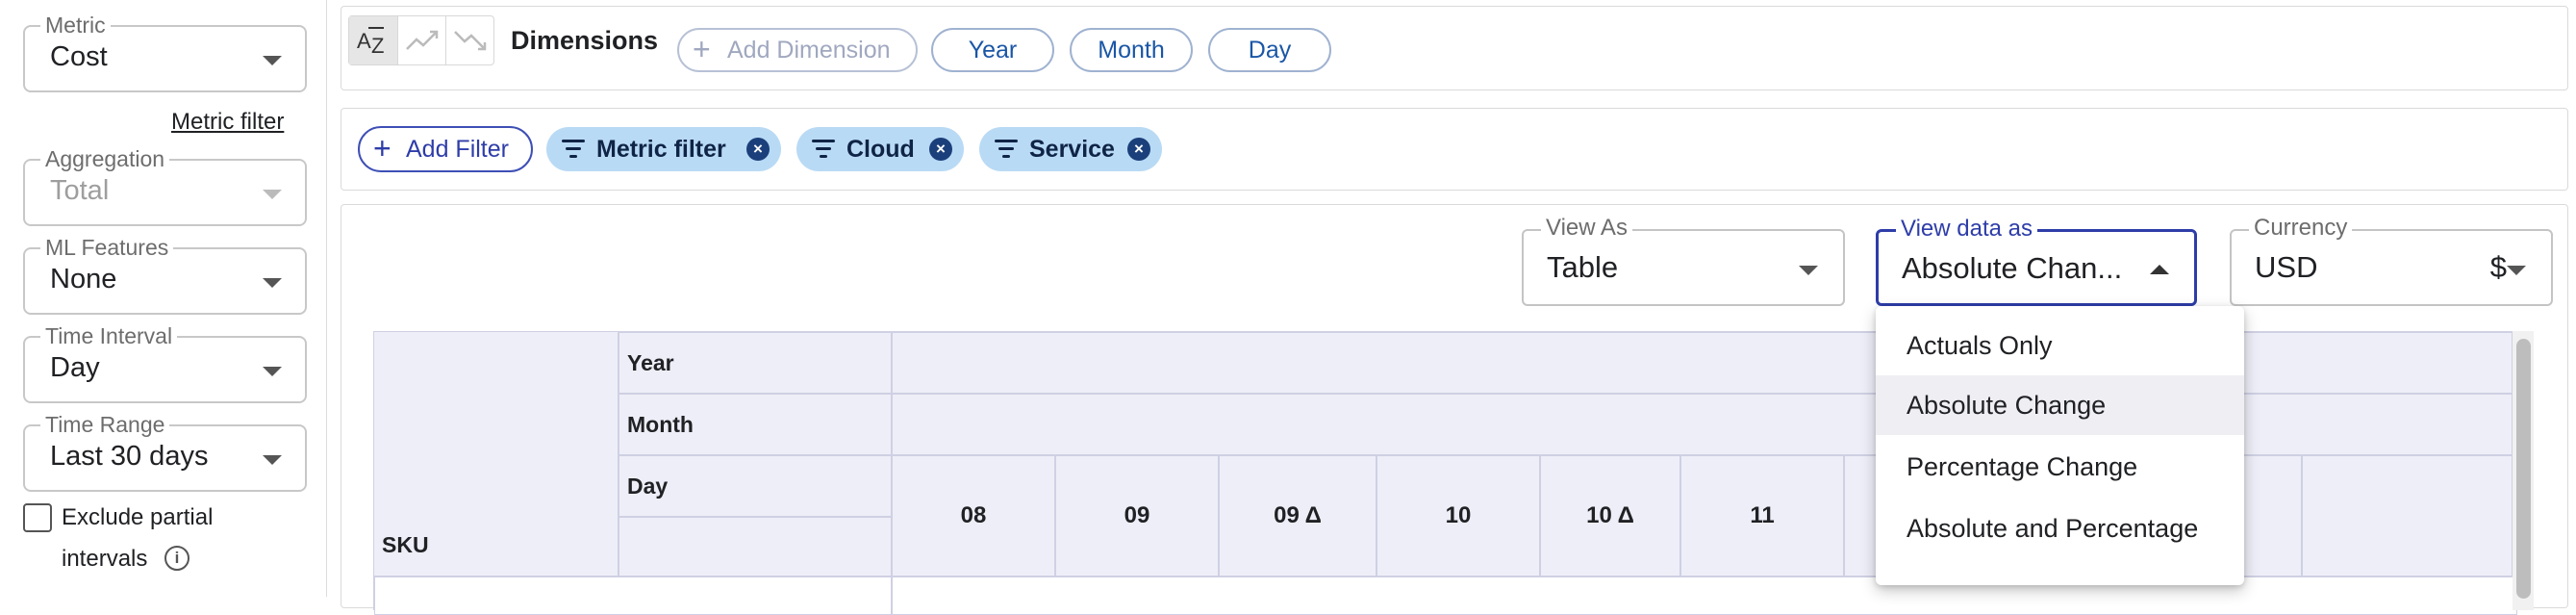 The image size is (2576, 615). I want to click on view-as-select: View As Table, so click(1683, 260).